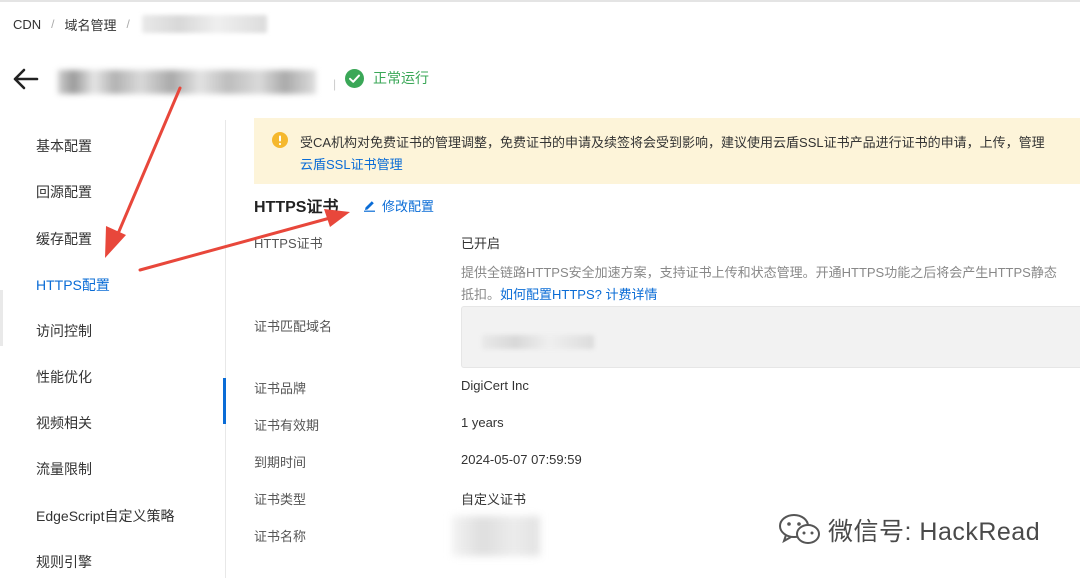 The width and height of the screenshot is (1080, 578). I want to click on sidebar-item-traffic-limit: 流量限制, so click(64, 469).